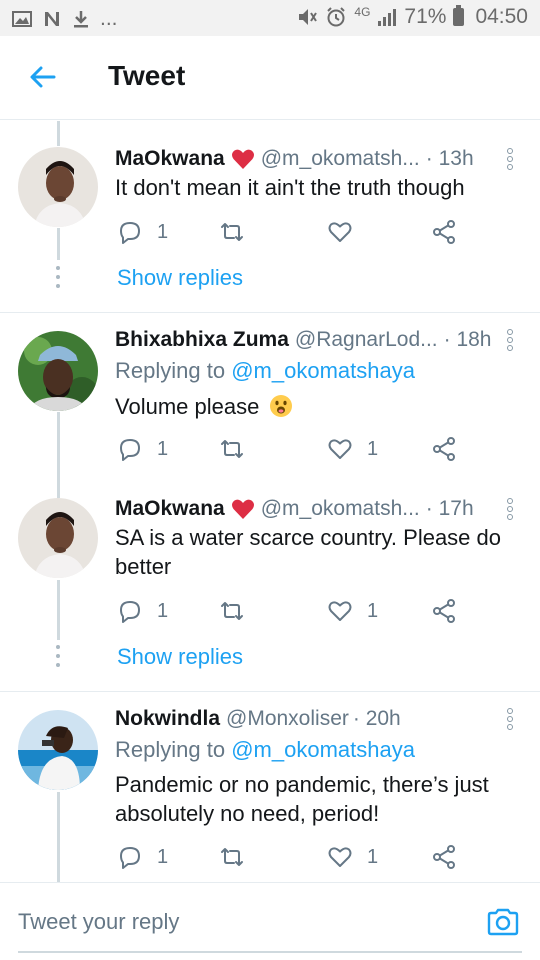 The width and height of the screenshot is (540, 960). I want to click on back-arrow-icon, so click(43, 77).